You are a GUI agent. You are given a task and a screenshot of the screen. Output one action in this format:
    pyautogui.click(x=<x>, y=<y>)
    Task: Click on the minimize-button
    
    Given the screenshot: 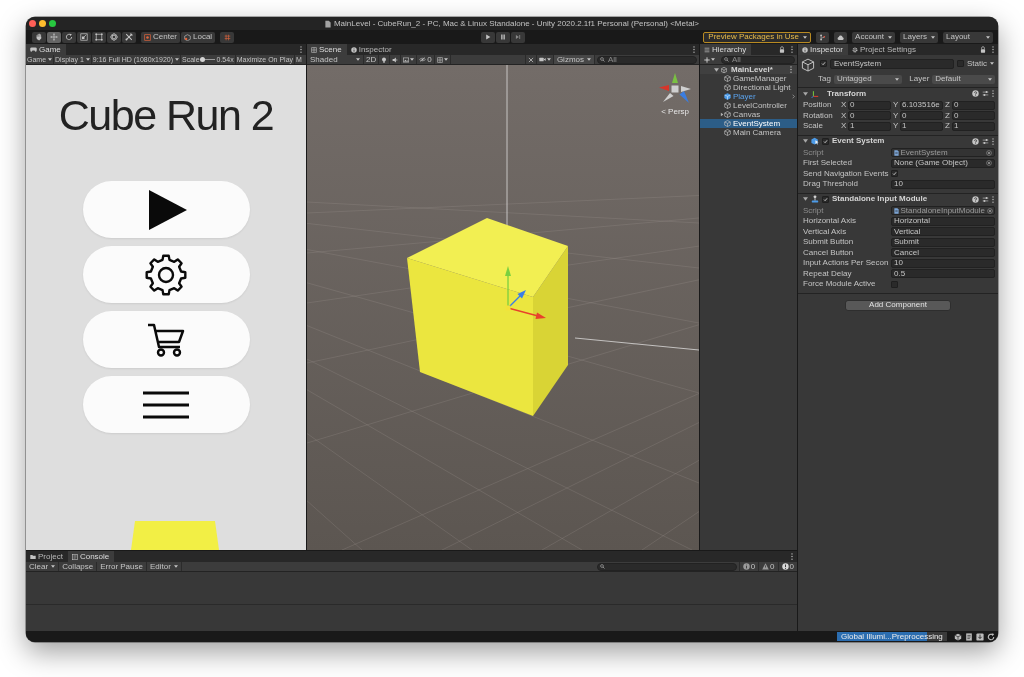 What is the action you would take?
    pyautogui.click(x=42, y=23)
    